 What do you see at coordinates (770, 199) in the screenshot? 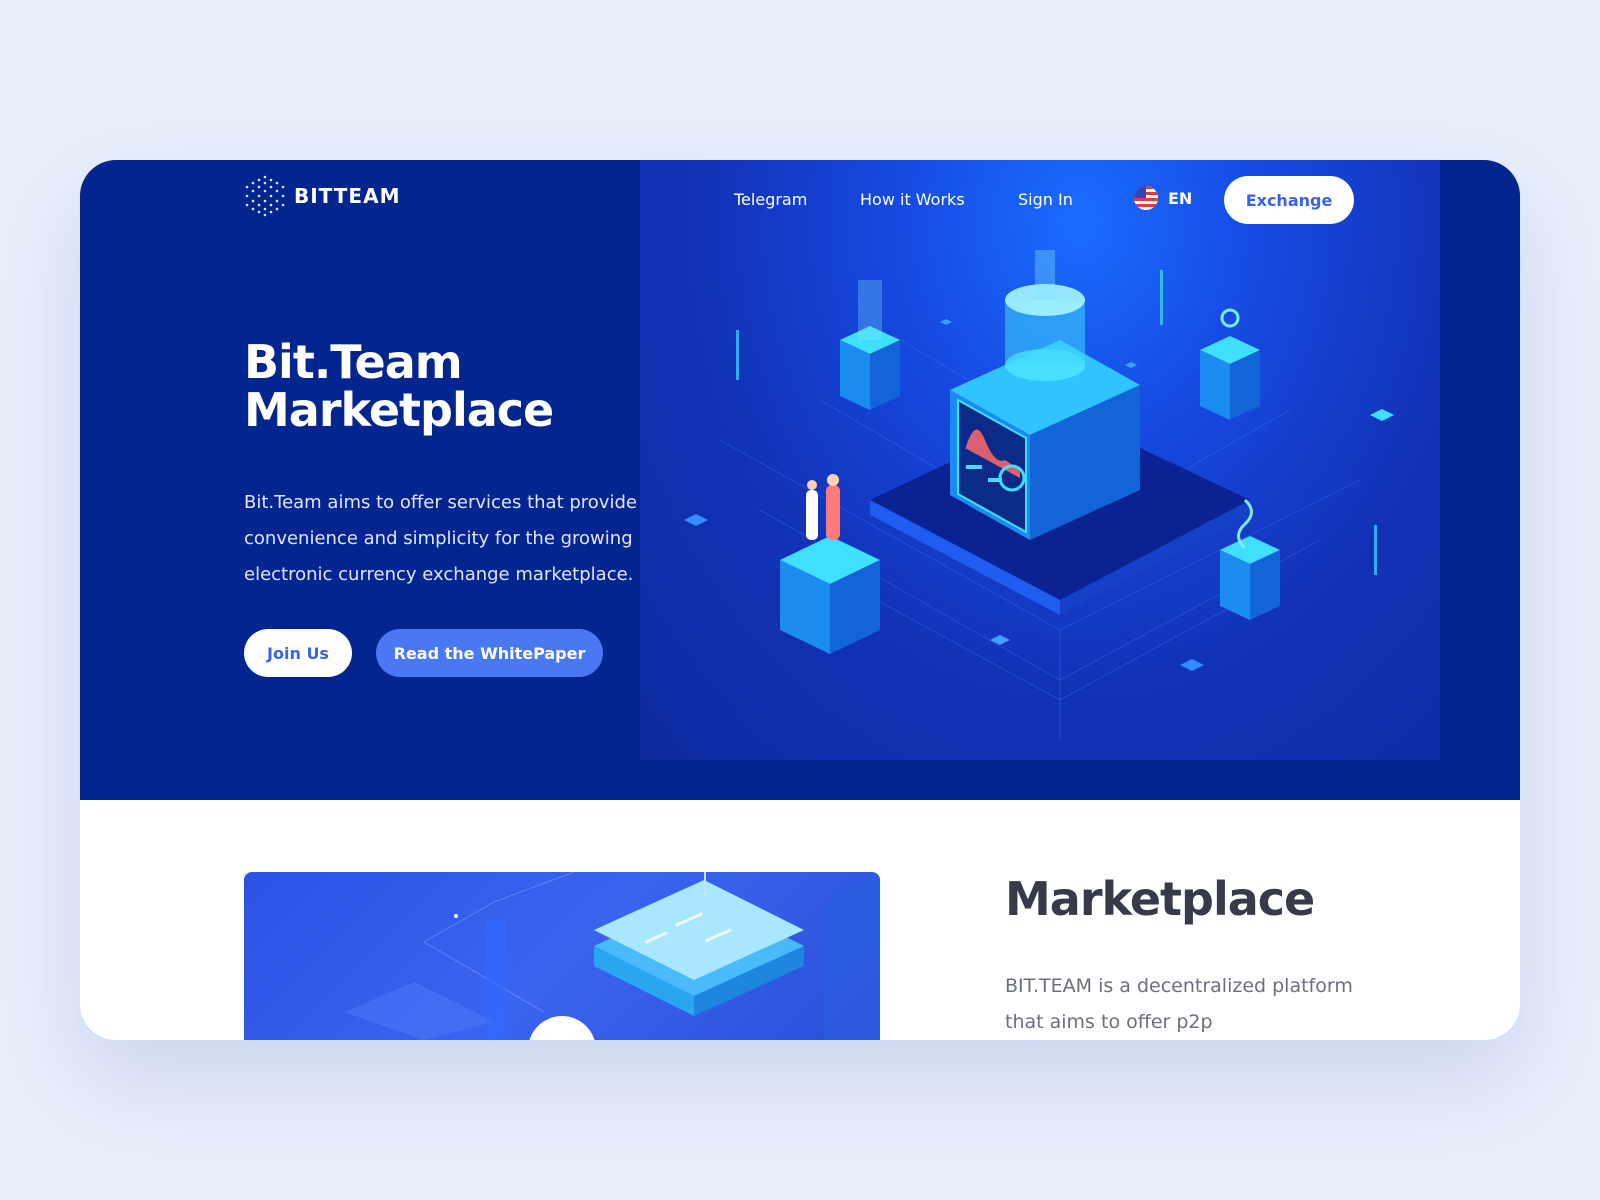
I see `nav-link-telegram: Telegram` at bounding box center [770, 199].